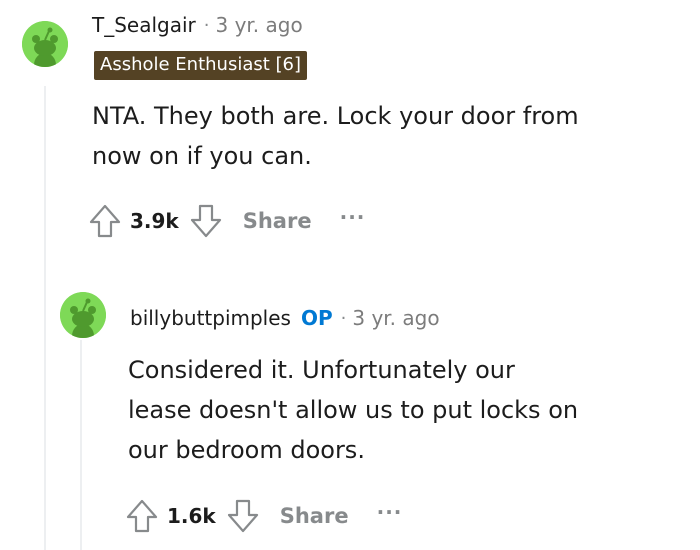  What do you see at coordinates (246, 450) in the screenshot?
I see `comment-line: our bedroom doors.` at bounding box center [246, 450].